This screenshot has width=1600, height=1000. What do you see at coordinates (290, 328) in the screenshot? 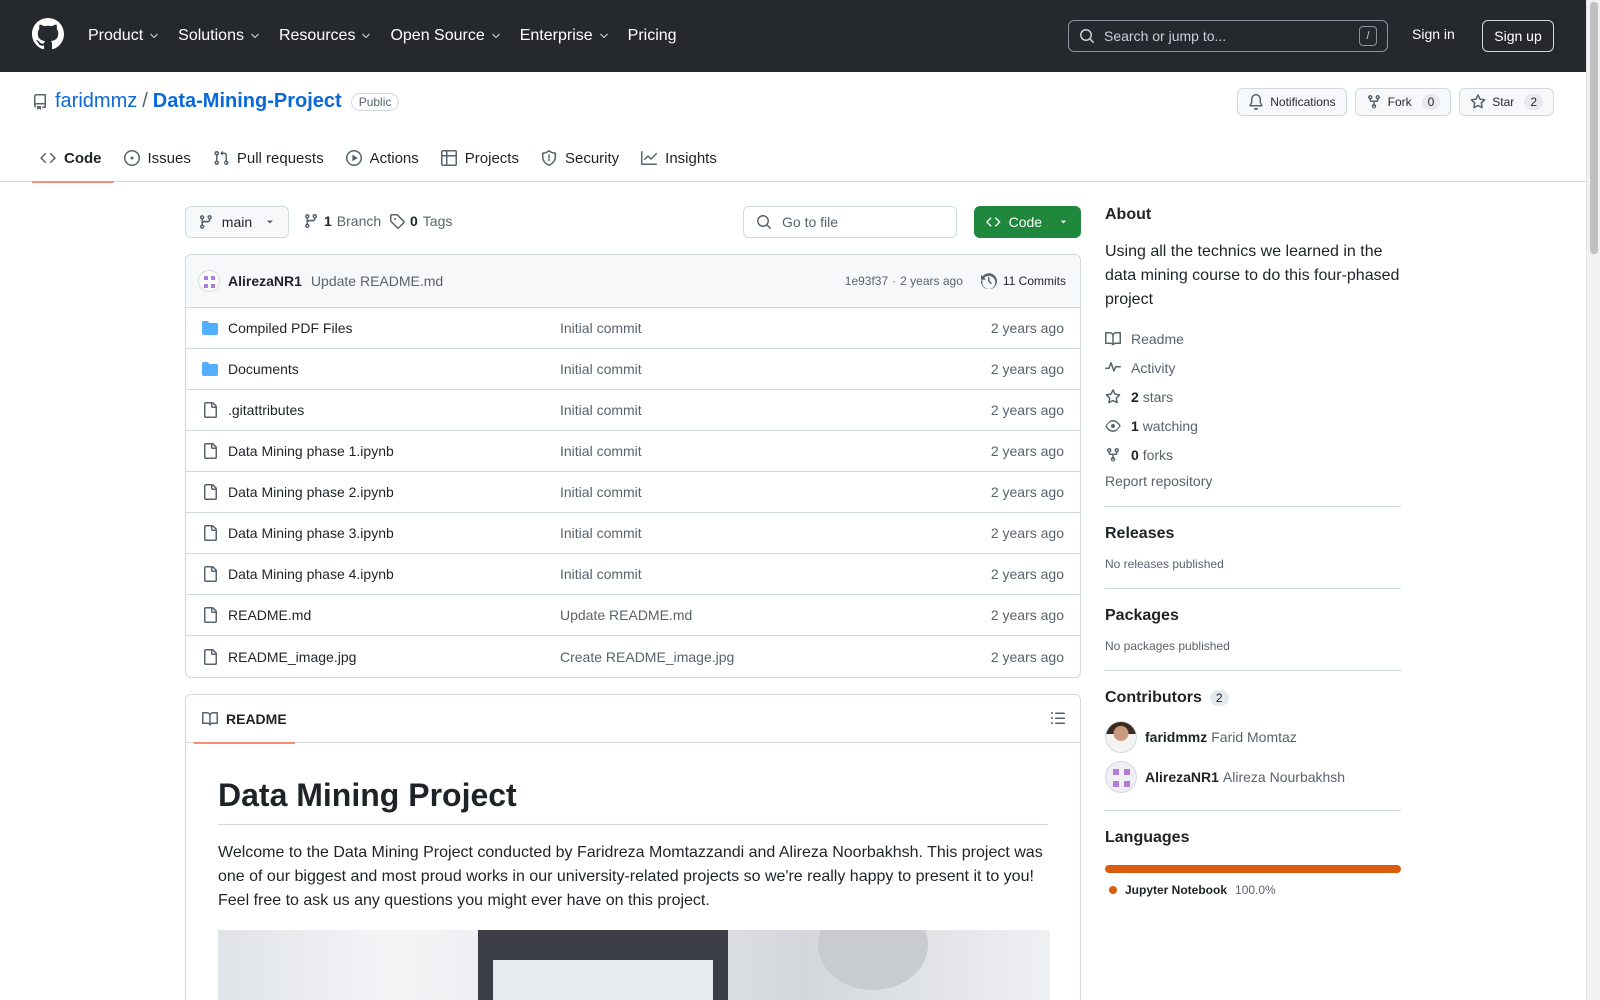
I see `file-name-link: Compiled PDF Files` at bounding box center [290, 328].